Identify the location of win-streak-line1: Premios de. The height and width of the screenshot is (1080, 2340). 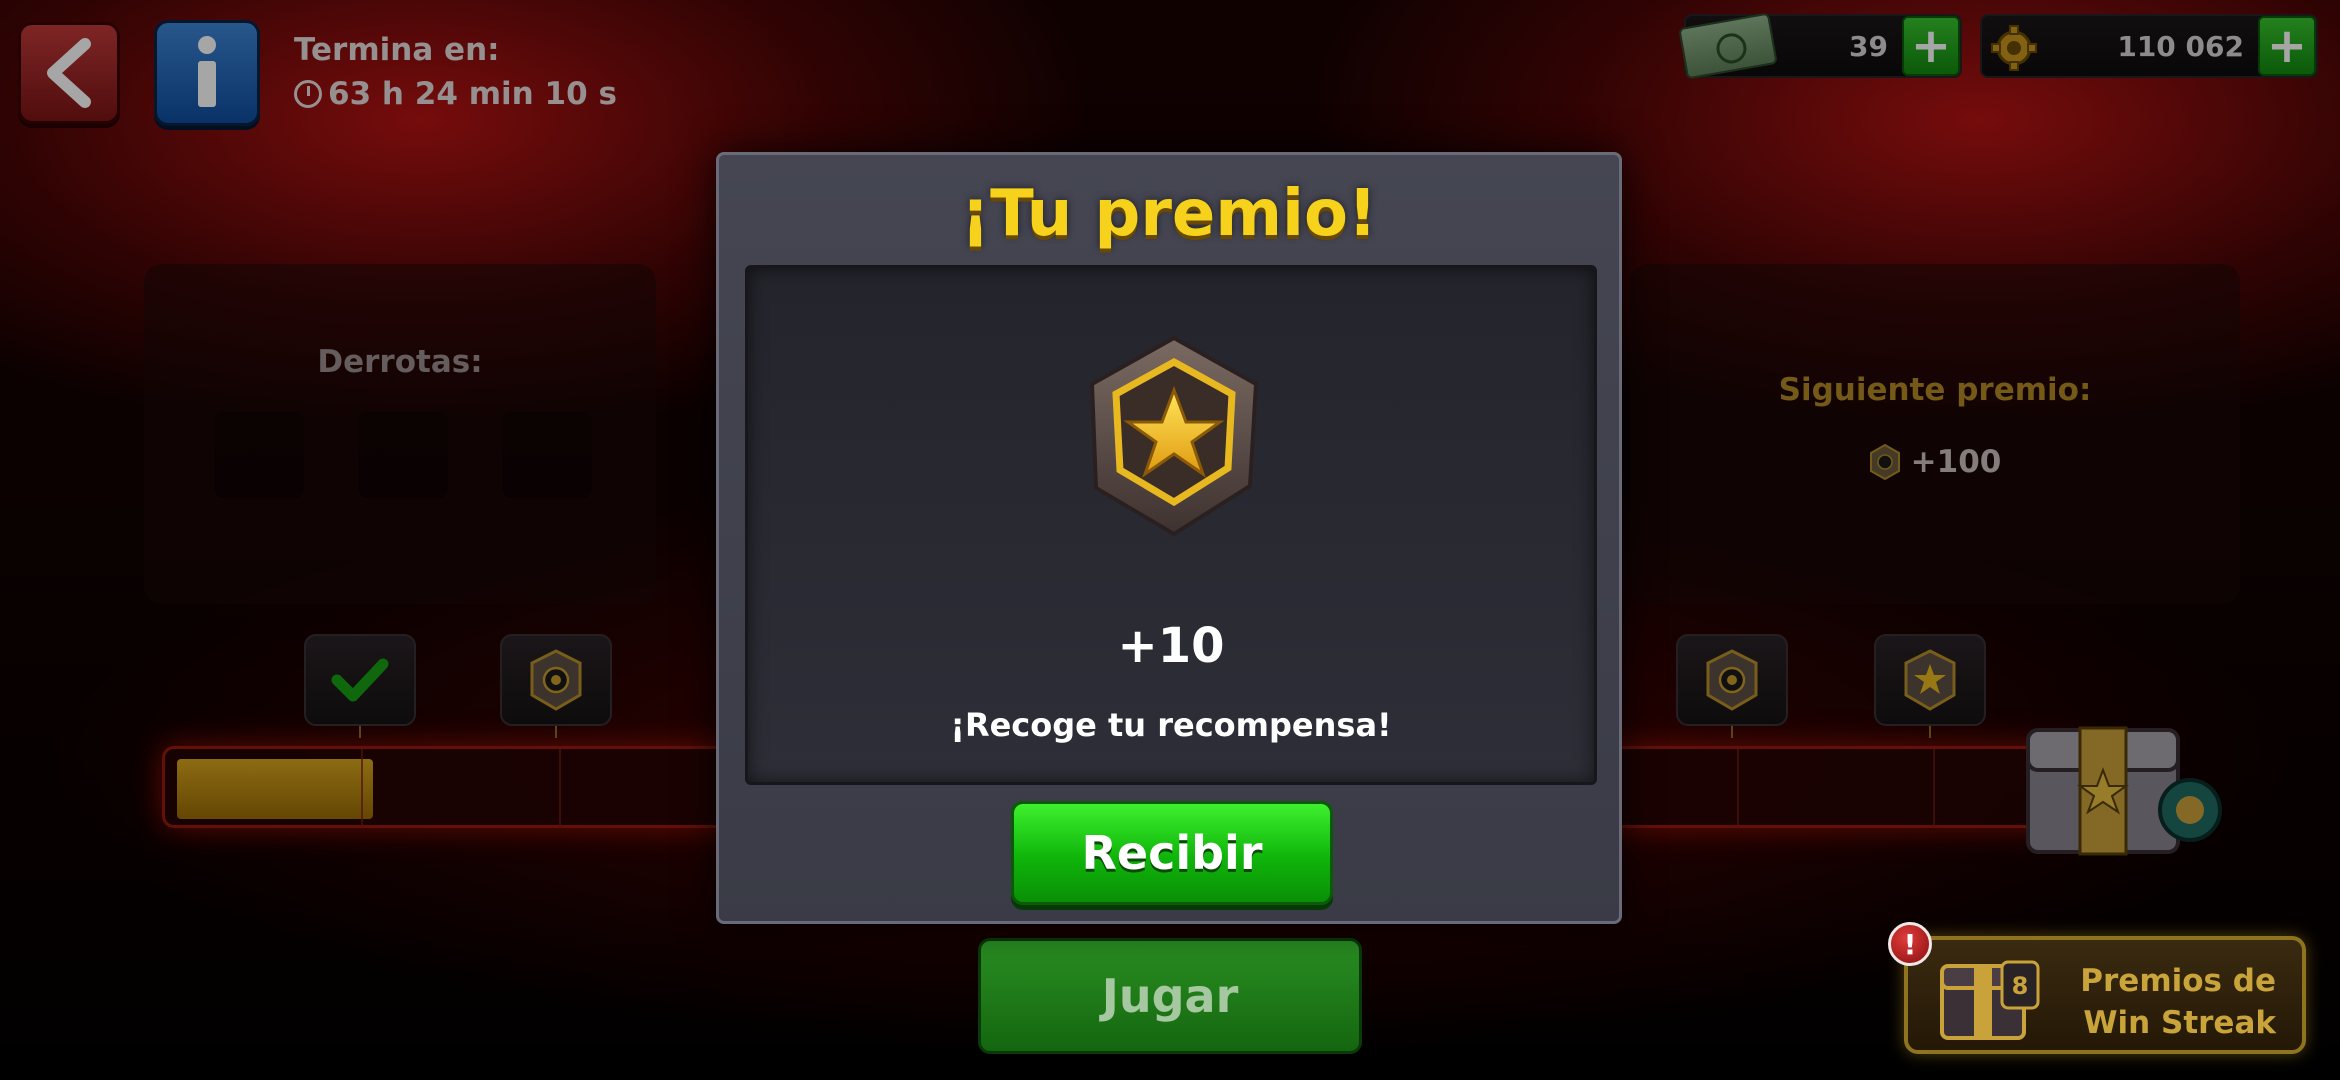
(2178, 981).